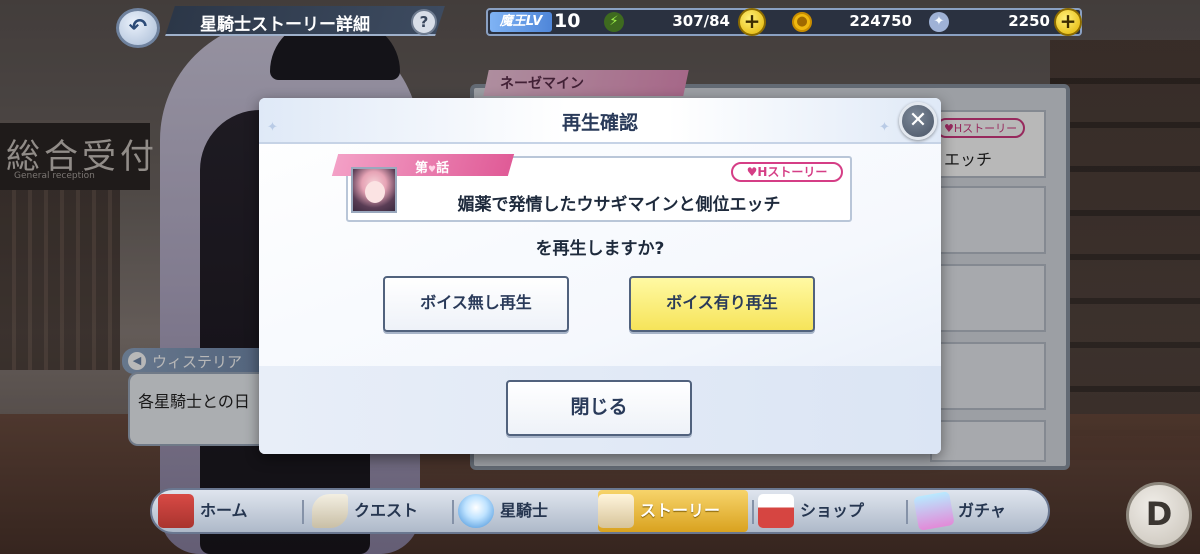 The width and height of the screenshot is (1200, 554). Describe the element at coordinates (432, 170) in the screenshot. I see `heart-icon: ♥` at that location.